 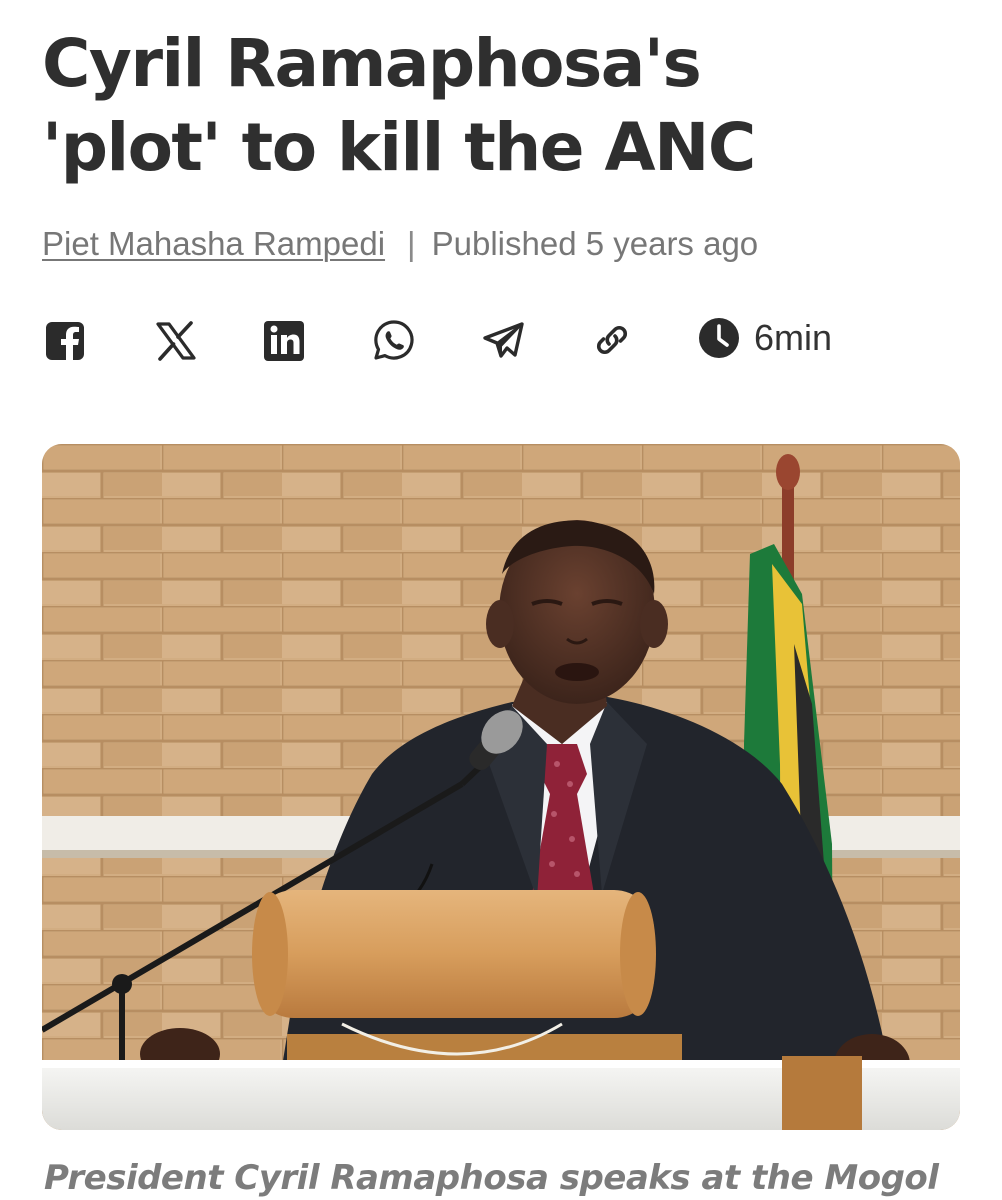 What do you see at coordinates (793, 337) in the screenshot?
I see `read-time-label: 6min` at bounding box center [793, 337].